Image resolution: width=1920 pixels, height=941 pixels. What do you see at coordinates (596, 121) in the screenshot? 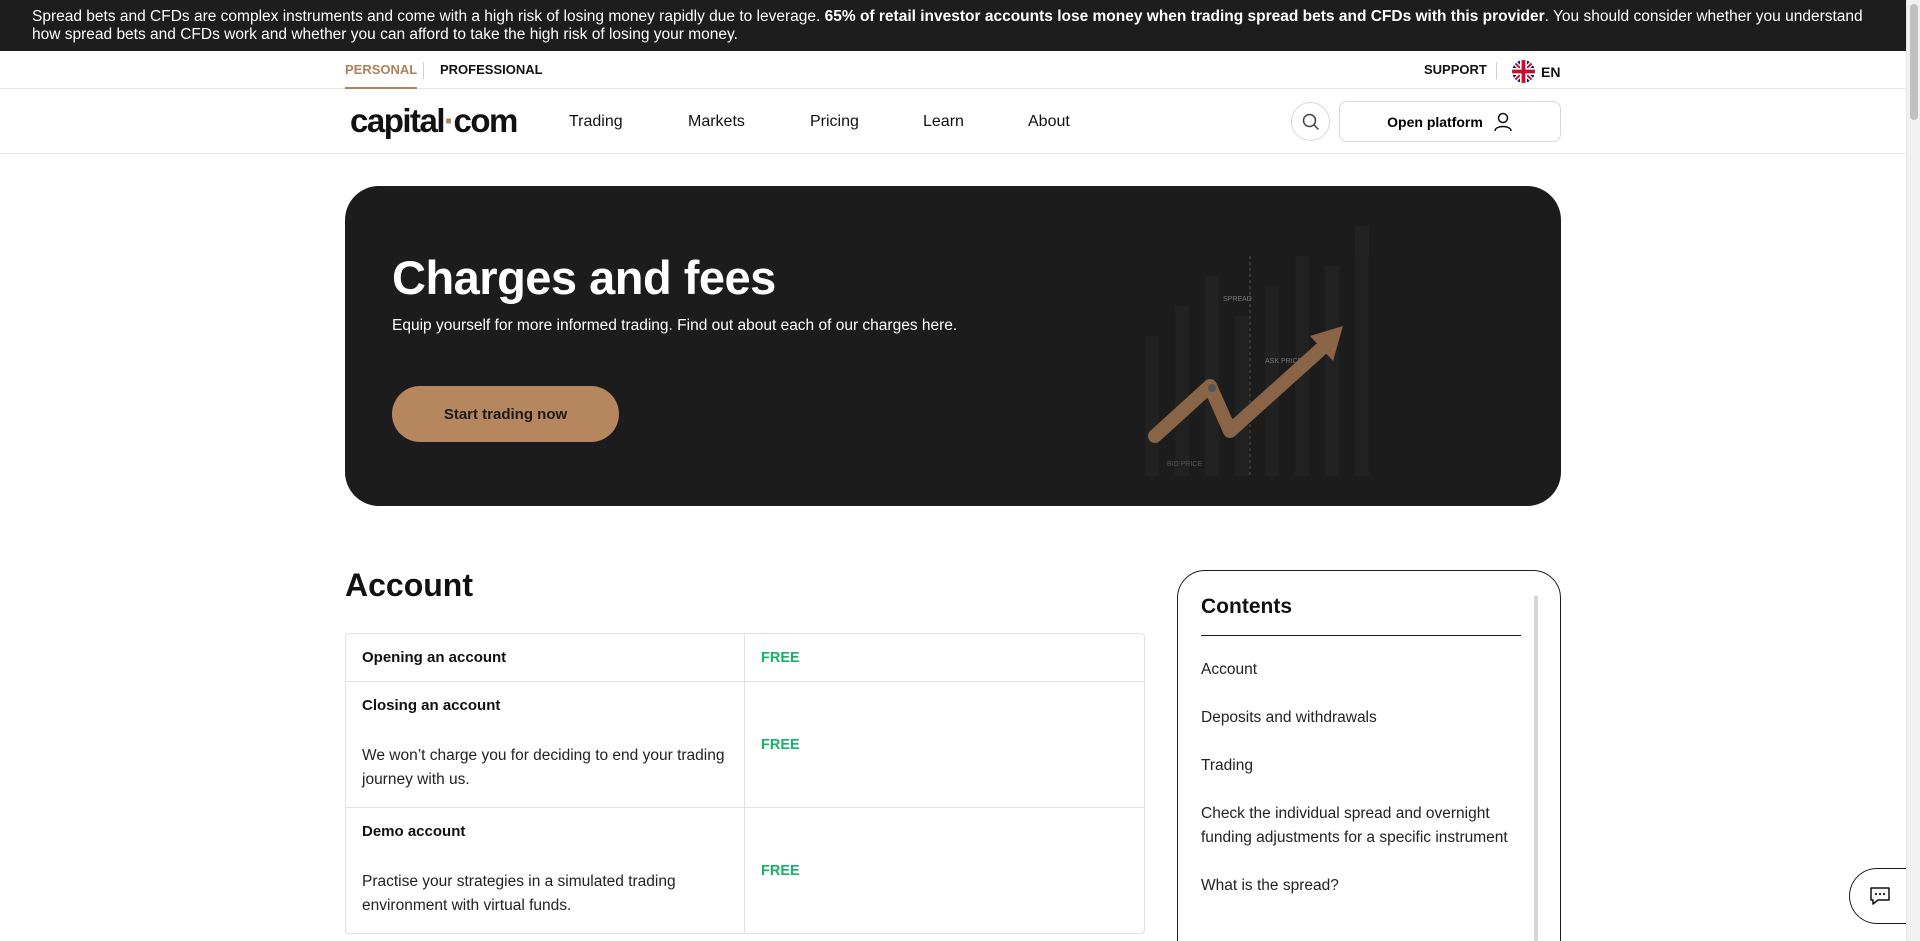
I see `nav-trading: Trading` at bounding box center [596, 121].